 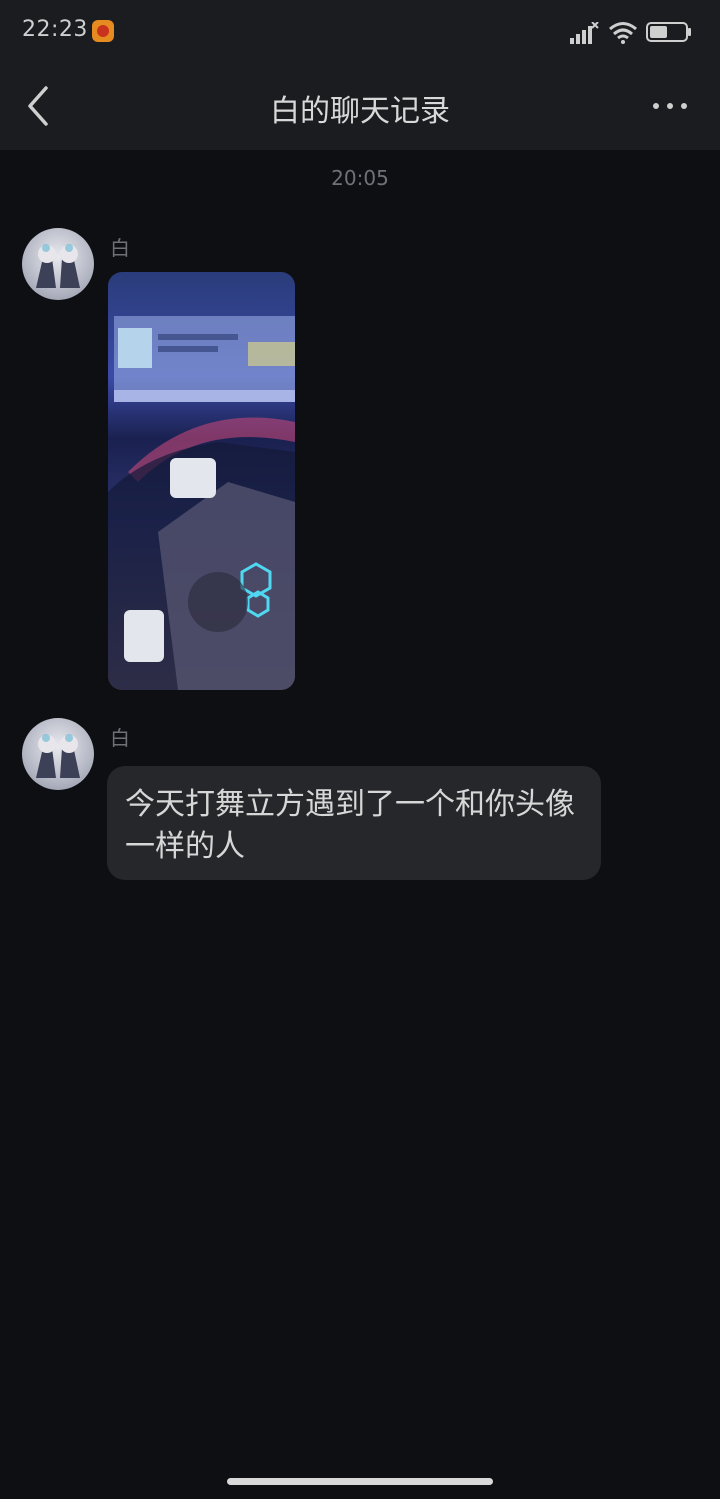 I want to click on signal-icon, so click(x=584, y=33).